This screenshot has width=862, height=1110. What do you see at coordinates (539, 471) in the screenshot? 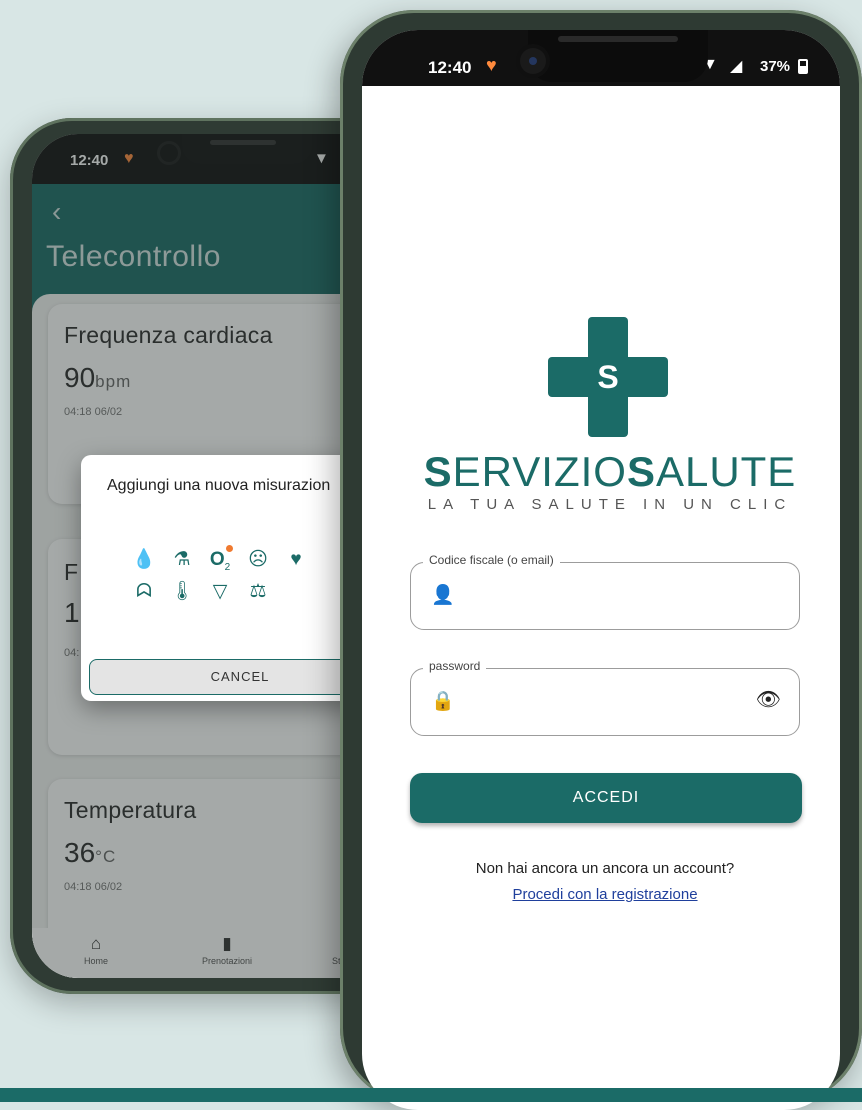
I see `brand-part1: ERVIZIO` at bounding box center [539, 471].